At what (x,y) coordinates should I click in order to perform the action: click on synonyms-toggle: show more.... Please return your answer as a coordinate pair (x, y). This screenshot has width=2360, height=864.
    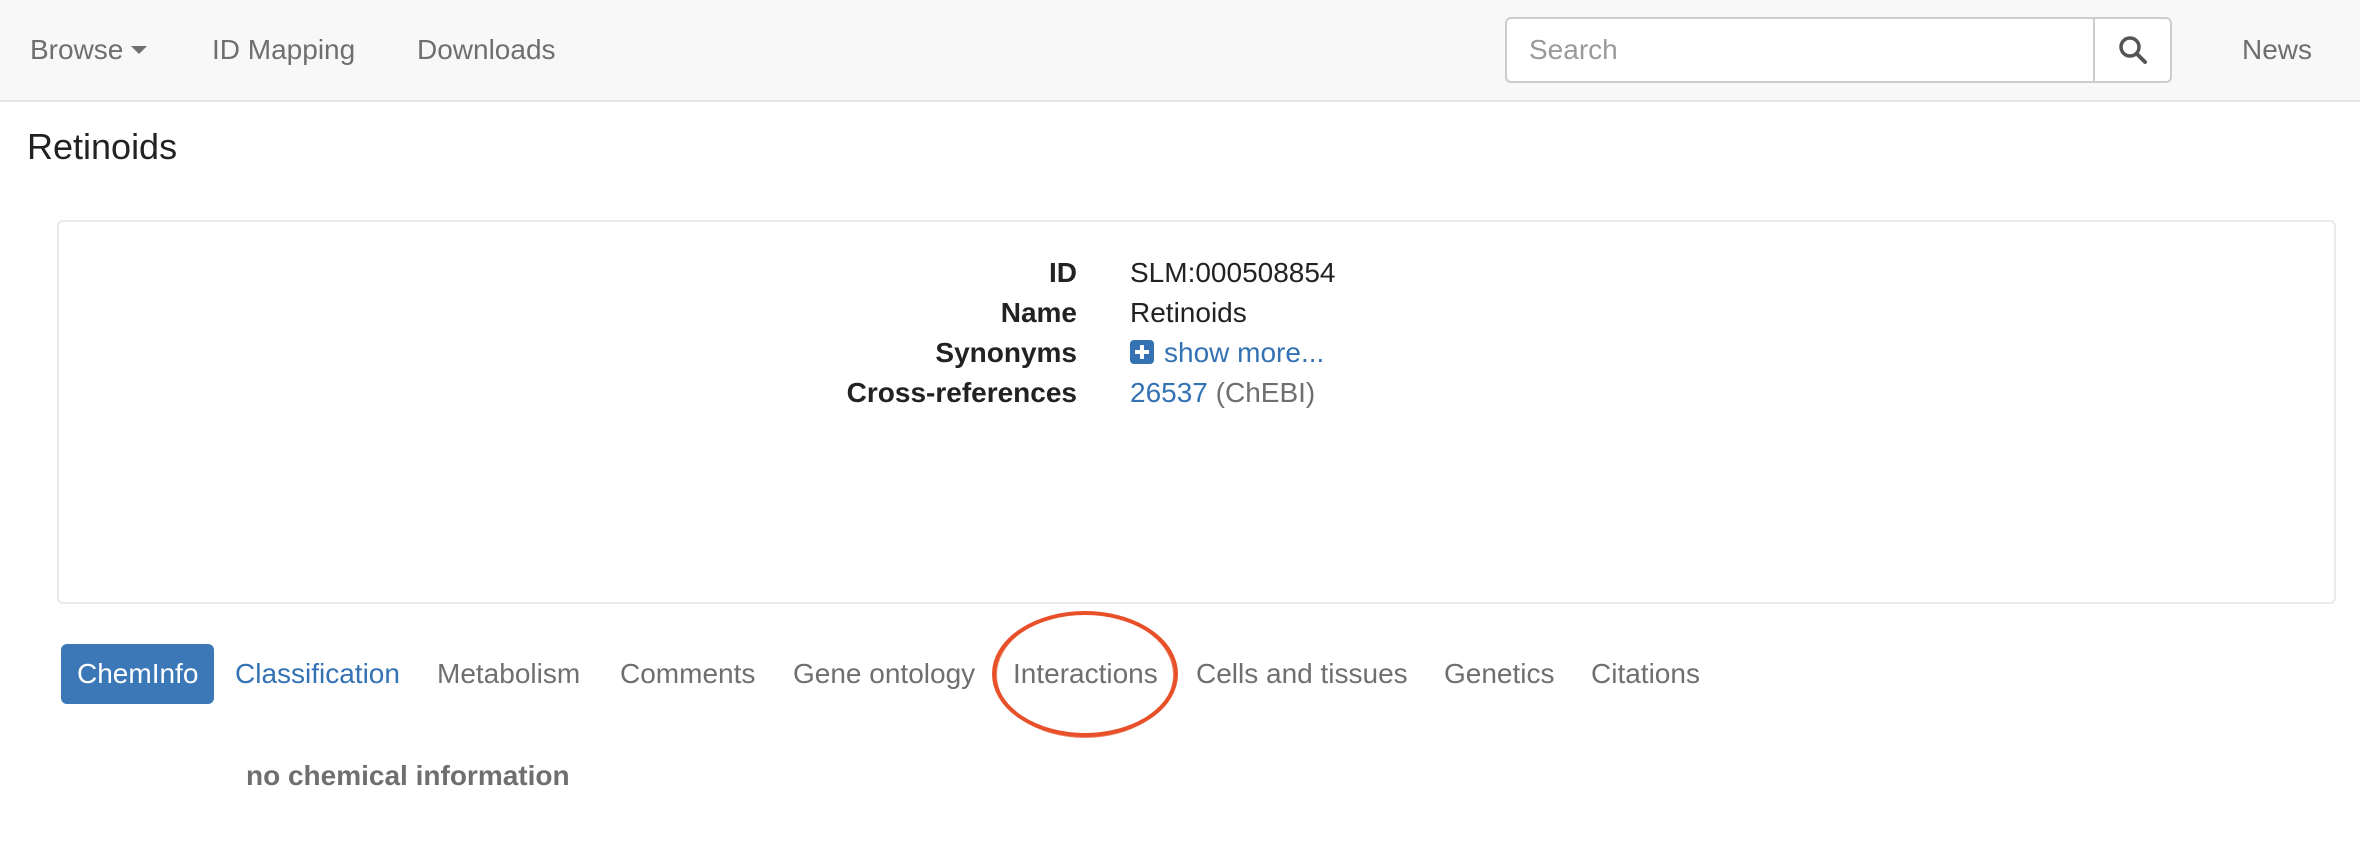
    Looking at the image, I should click on (1227, 353).